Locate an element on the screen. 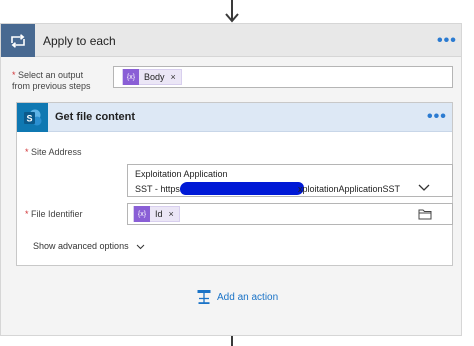  site-address-label-text: Site Address is located at coordinates (56, 152).